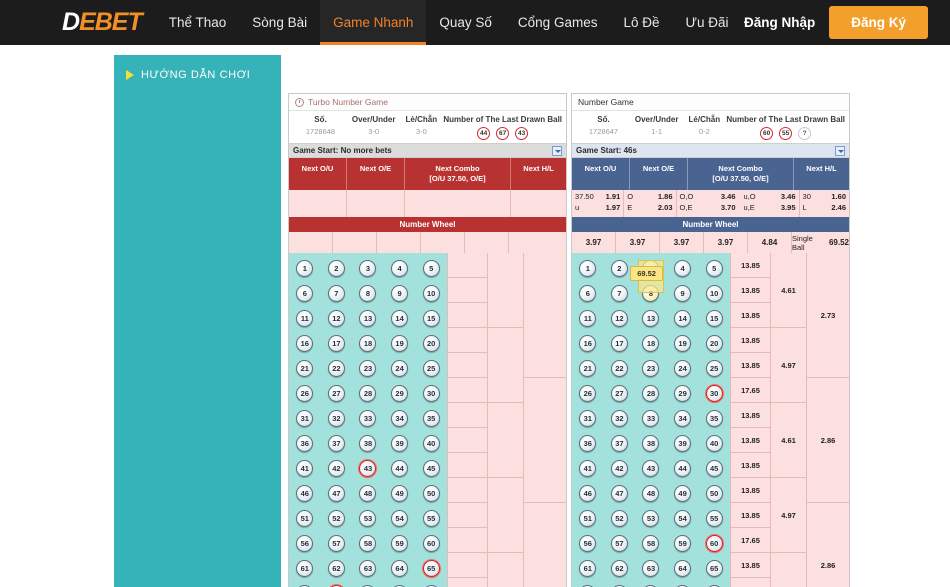 The width and height of the screenshot is (950, 587). What do you see at coordinates (619, 444) in the screenshot?
I see `ball-37: 37` at bounding box center [619, 444].